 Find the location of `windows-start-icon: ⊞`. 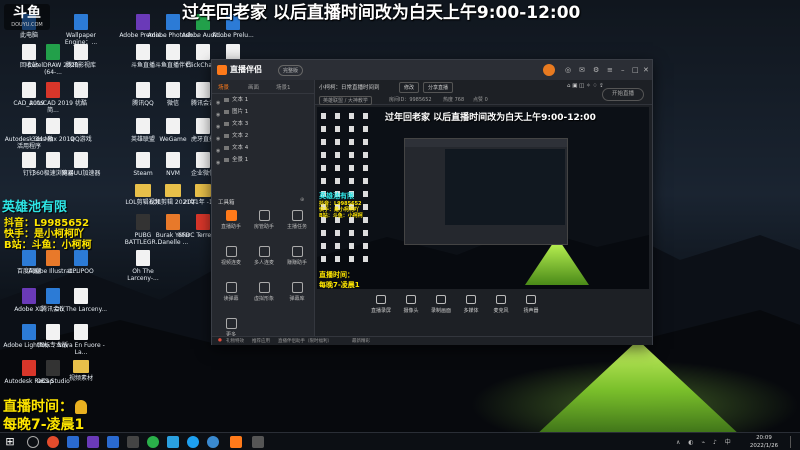

windows-start-icon: ⊞ is located at coordinates (10, 442).